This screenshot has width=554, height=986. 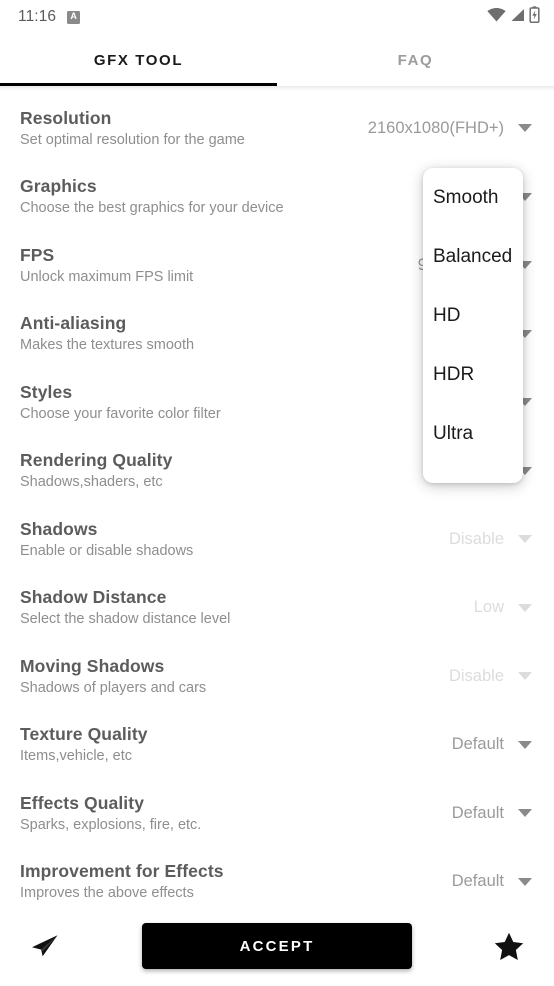 What do you see at coordinates (277, 88) in the screenshot?
I see `tab-bar-shadow` at bounding box center [277, 88].